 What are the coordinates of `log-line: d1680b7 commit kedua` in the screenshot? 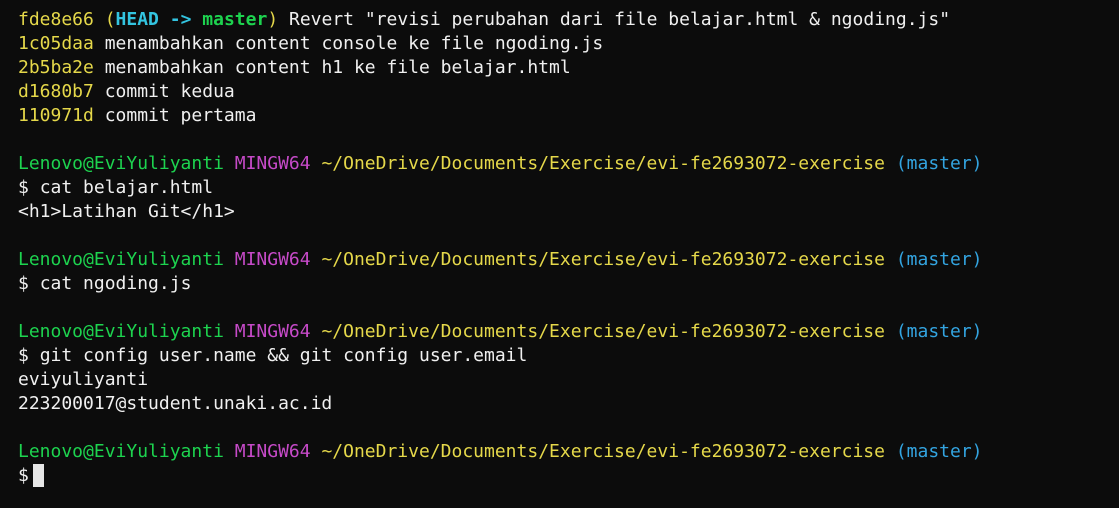 It's located at (564, 92).